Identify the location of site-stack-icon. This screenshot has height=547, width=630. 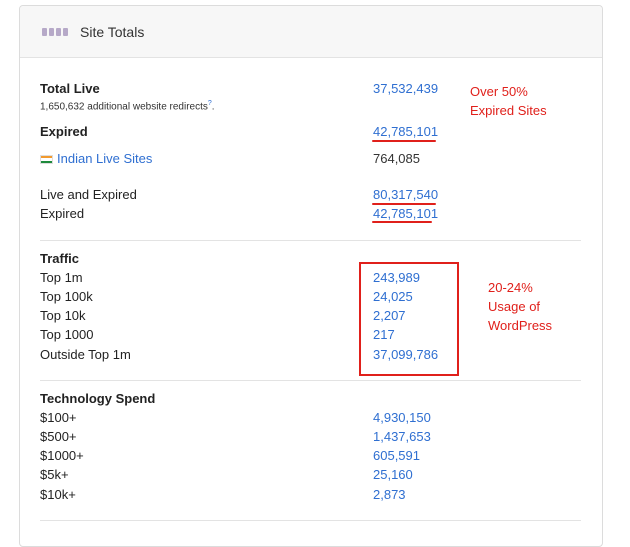
(55, 31).